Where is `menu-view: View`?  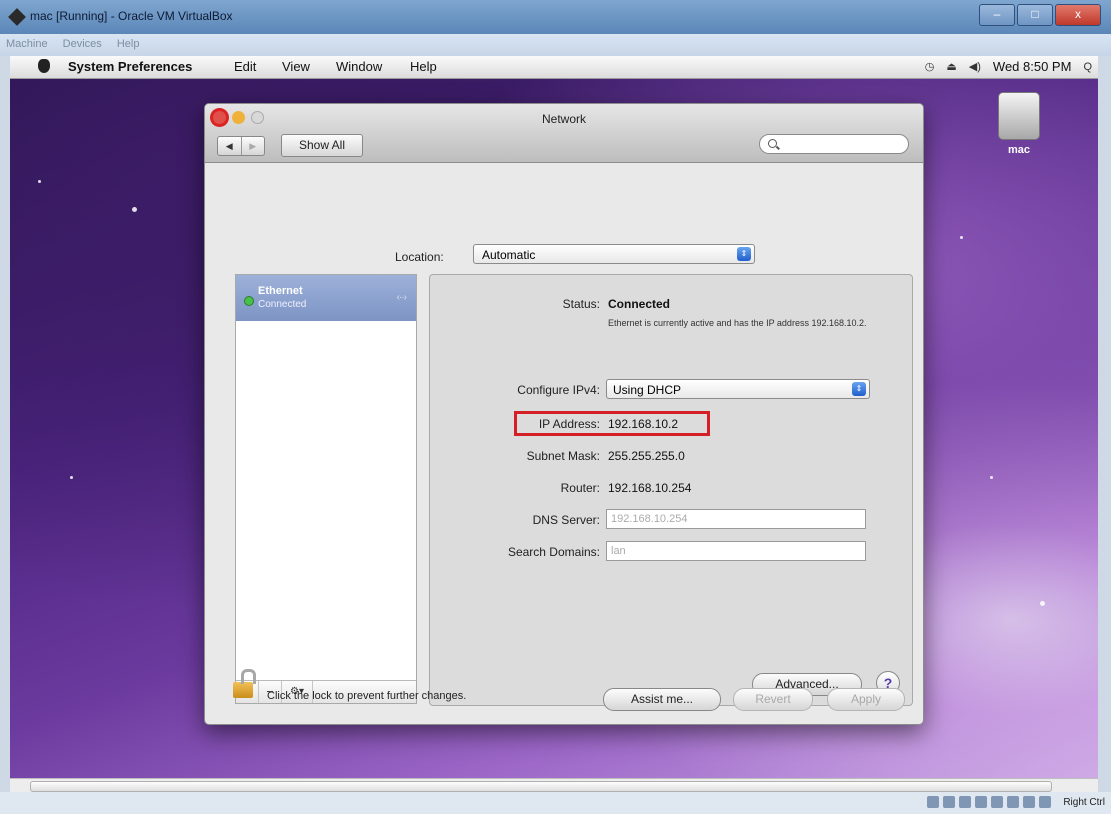
menu-view: View is located at coordinates (296, 66).